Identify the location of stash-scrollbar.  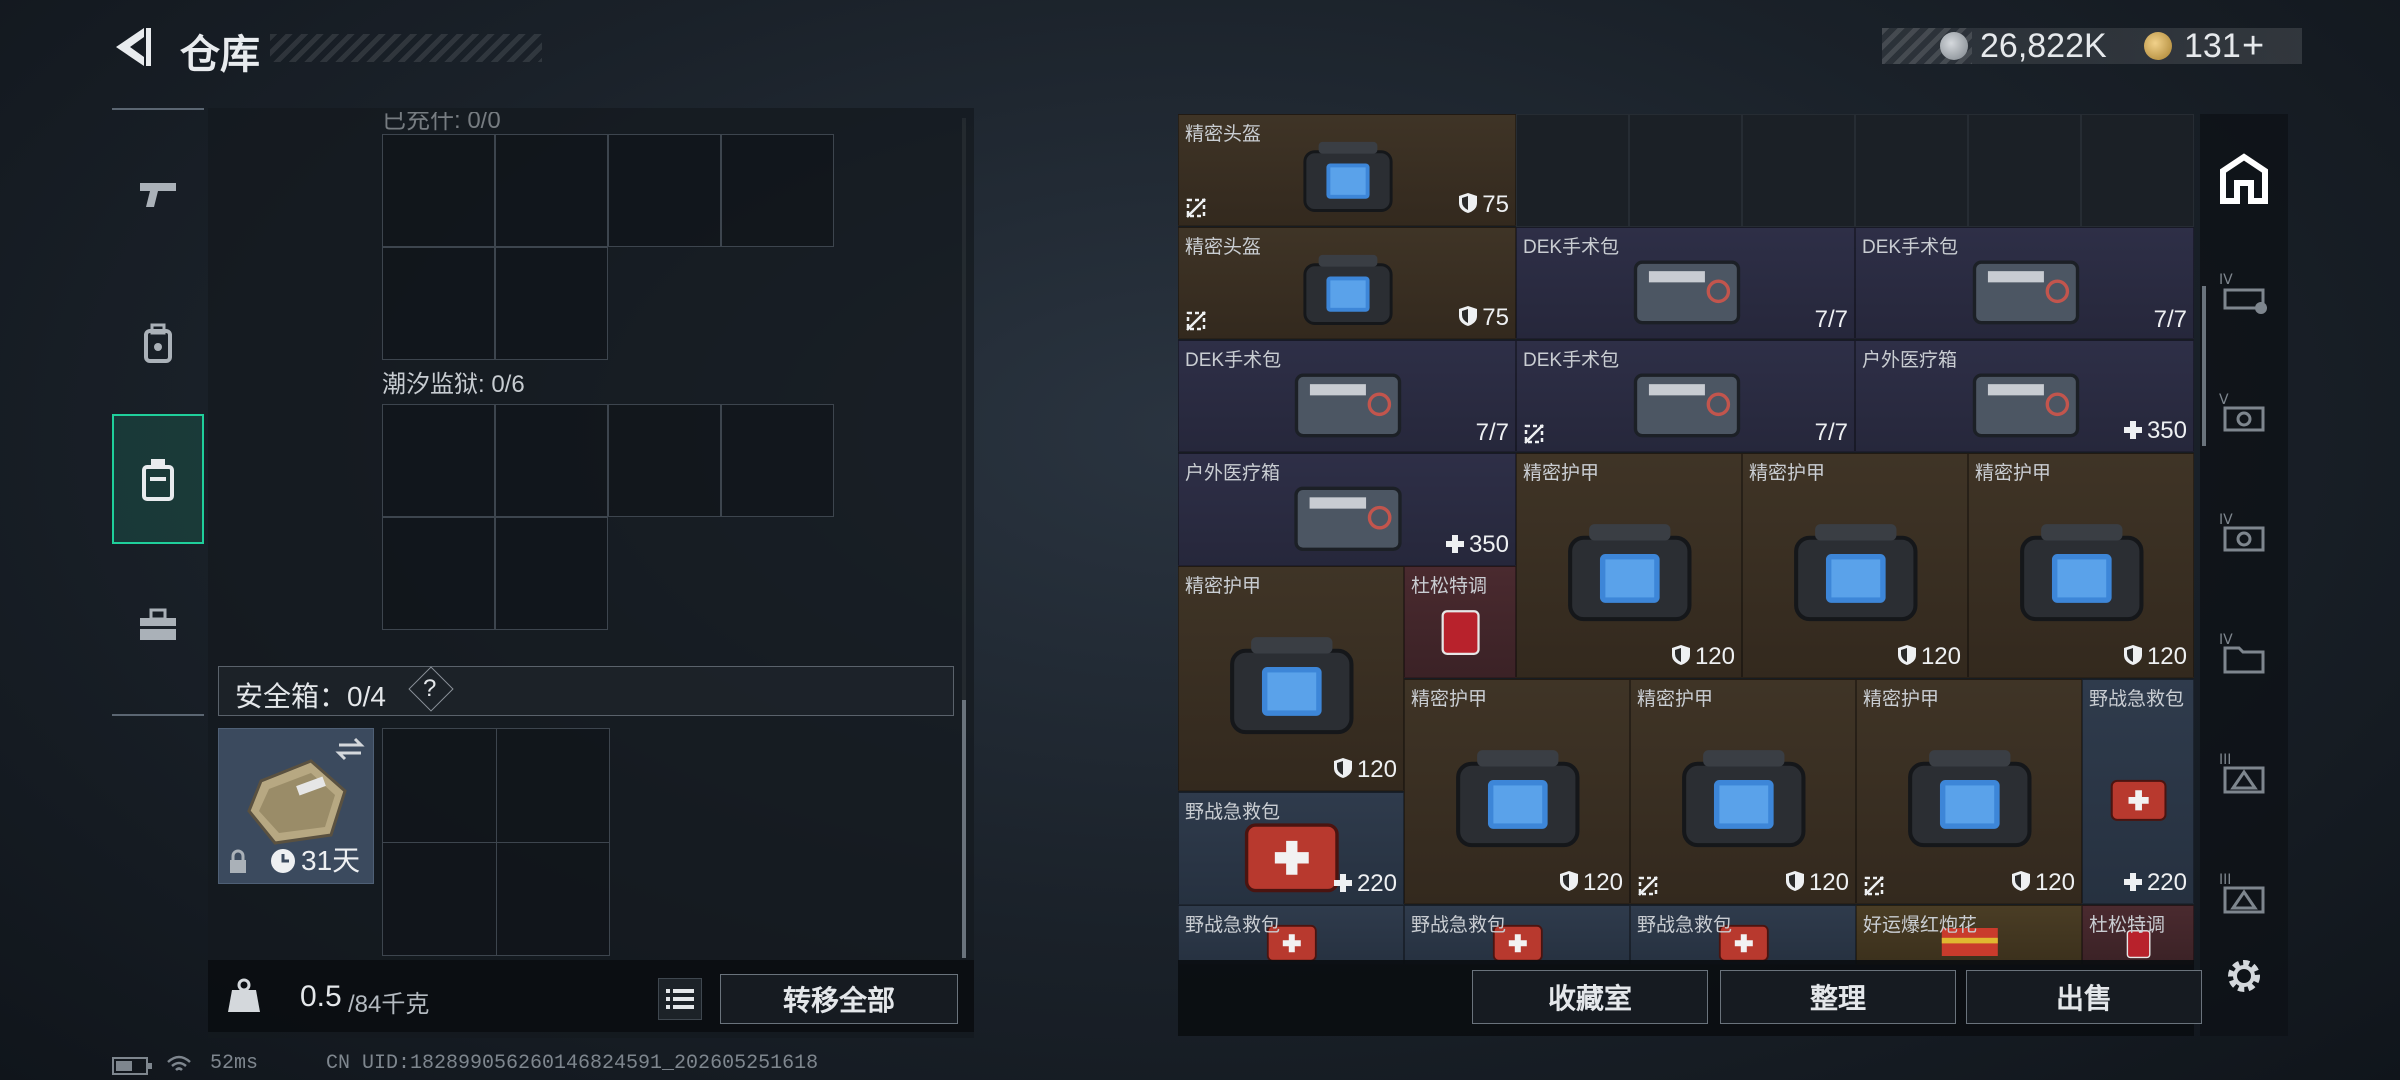
(2204, 366).